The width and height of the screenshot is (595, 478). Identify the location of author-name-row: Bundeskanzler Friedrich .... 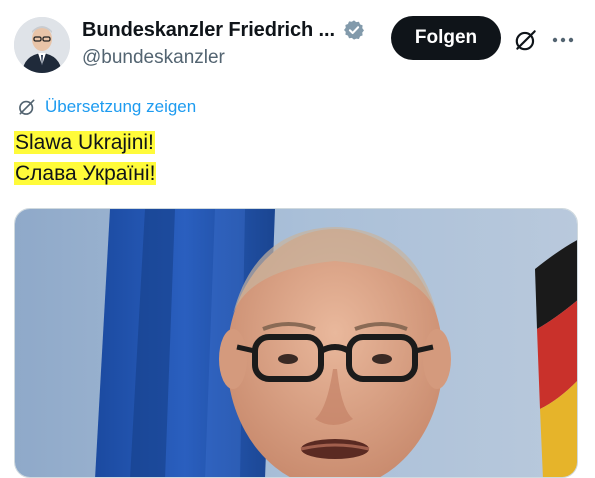
(223, 30).